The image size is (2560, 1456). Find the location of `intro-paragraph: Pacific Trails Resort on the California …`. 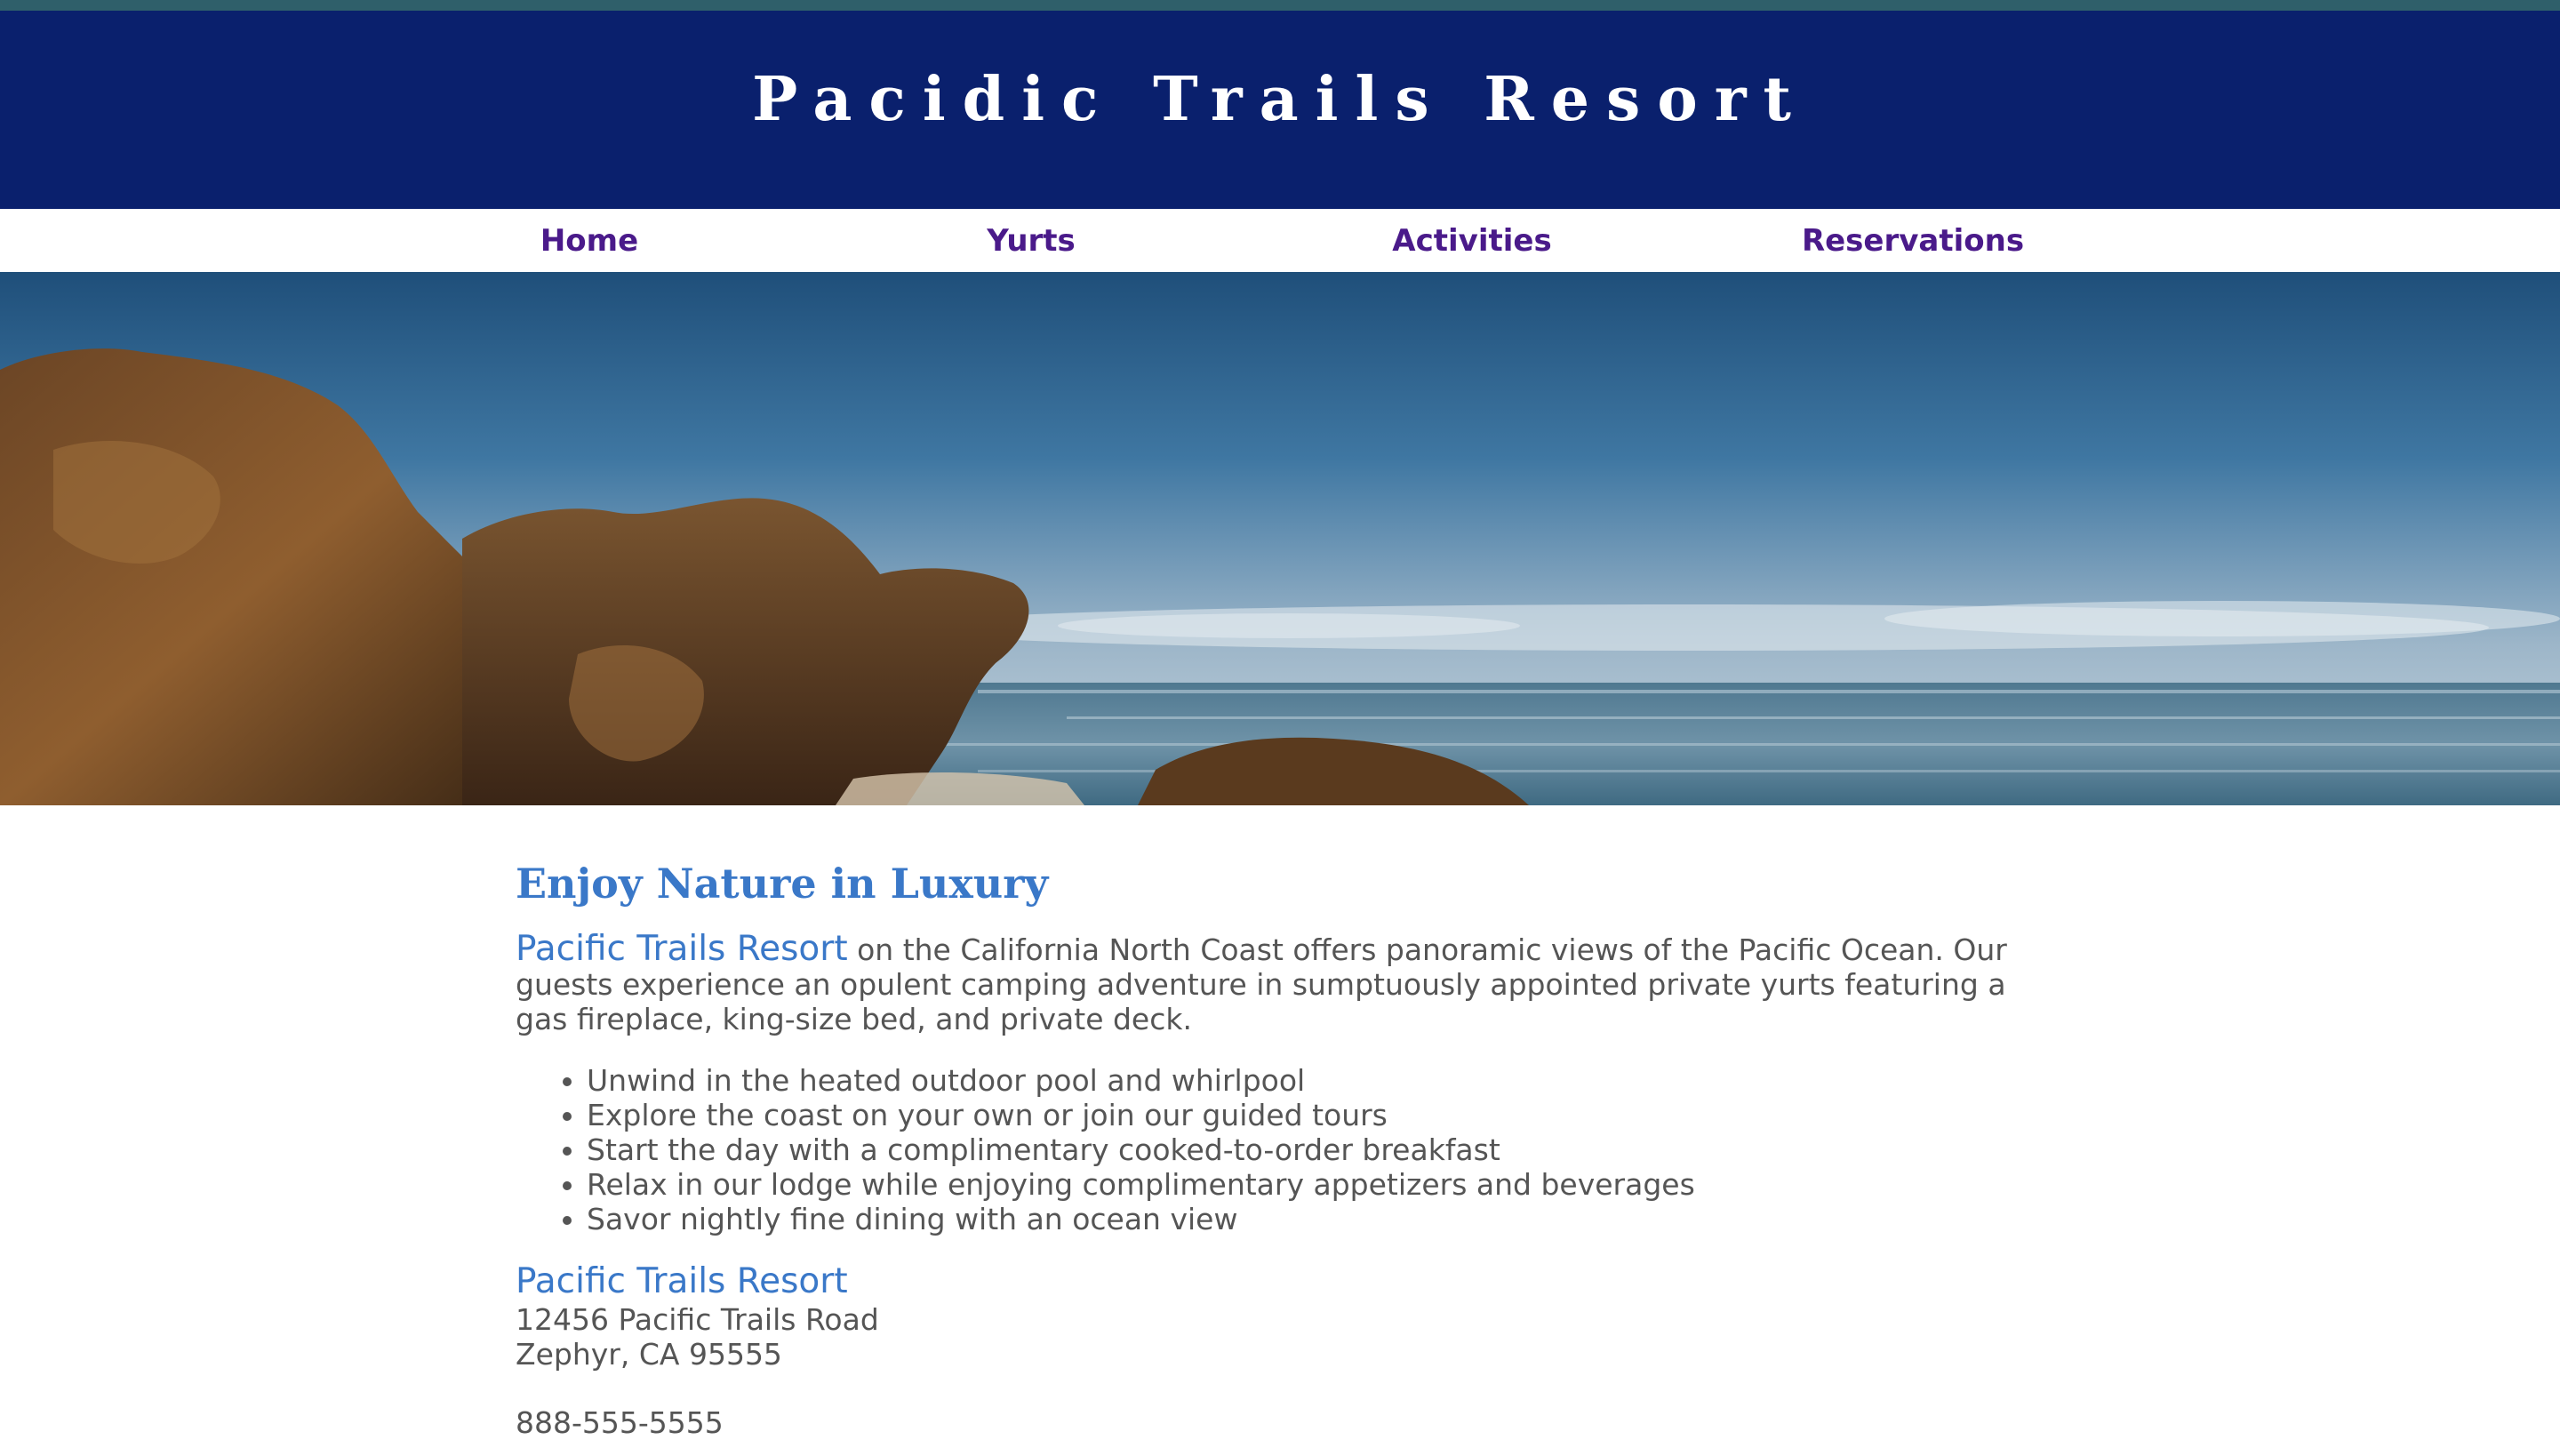

intro-paragraph: Pacific Trails Resort on the California … is located at coordinates (1280, 984).